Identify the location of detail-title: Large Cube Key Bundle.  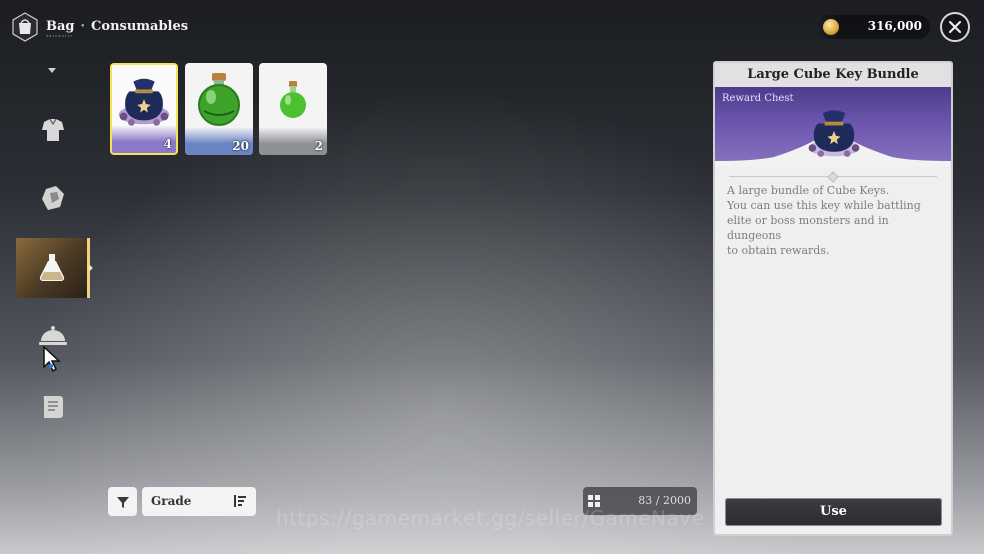
(833, 74).